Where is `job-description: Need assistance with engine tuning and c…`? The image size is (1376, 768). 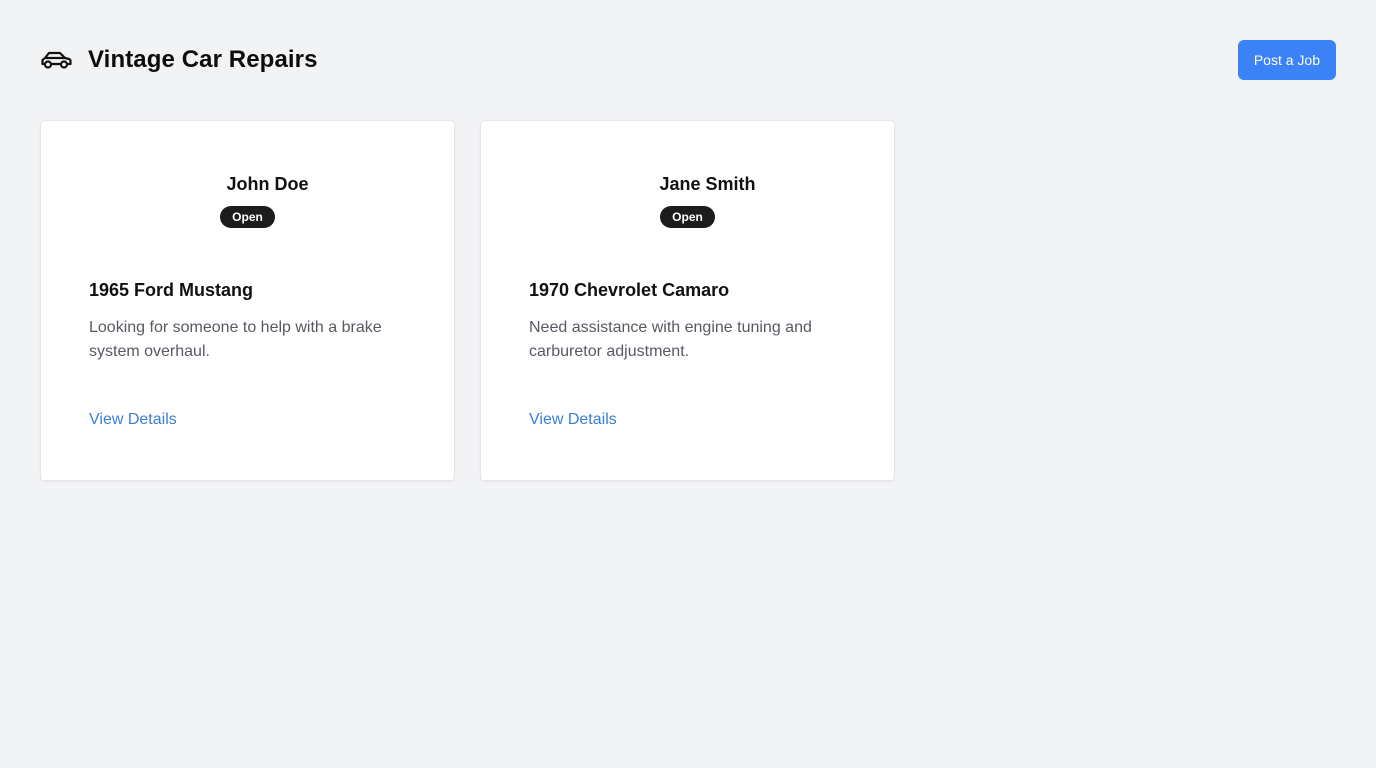
job-description: Need assistance with engine tuning and c… is located at coordinates (670, 339).